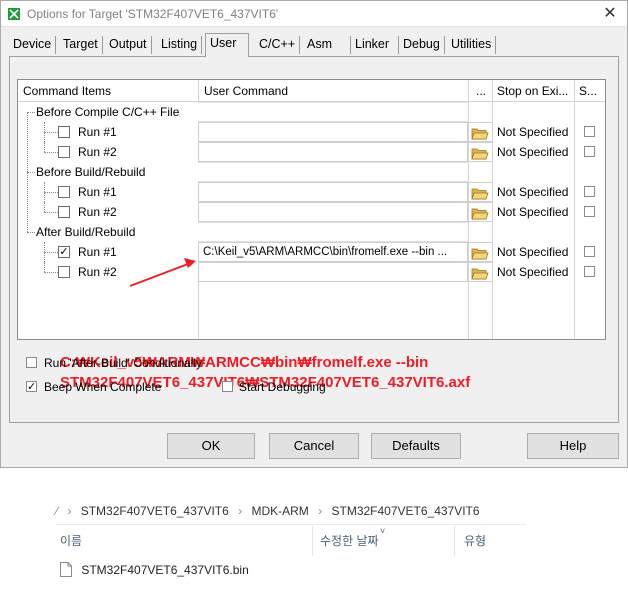 The width and height of the screenshot is (628, 591). I want to click on help-button: Help, so click(573, 446).